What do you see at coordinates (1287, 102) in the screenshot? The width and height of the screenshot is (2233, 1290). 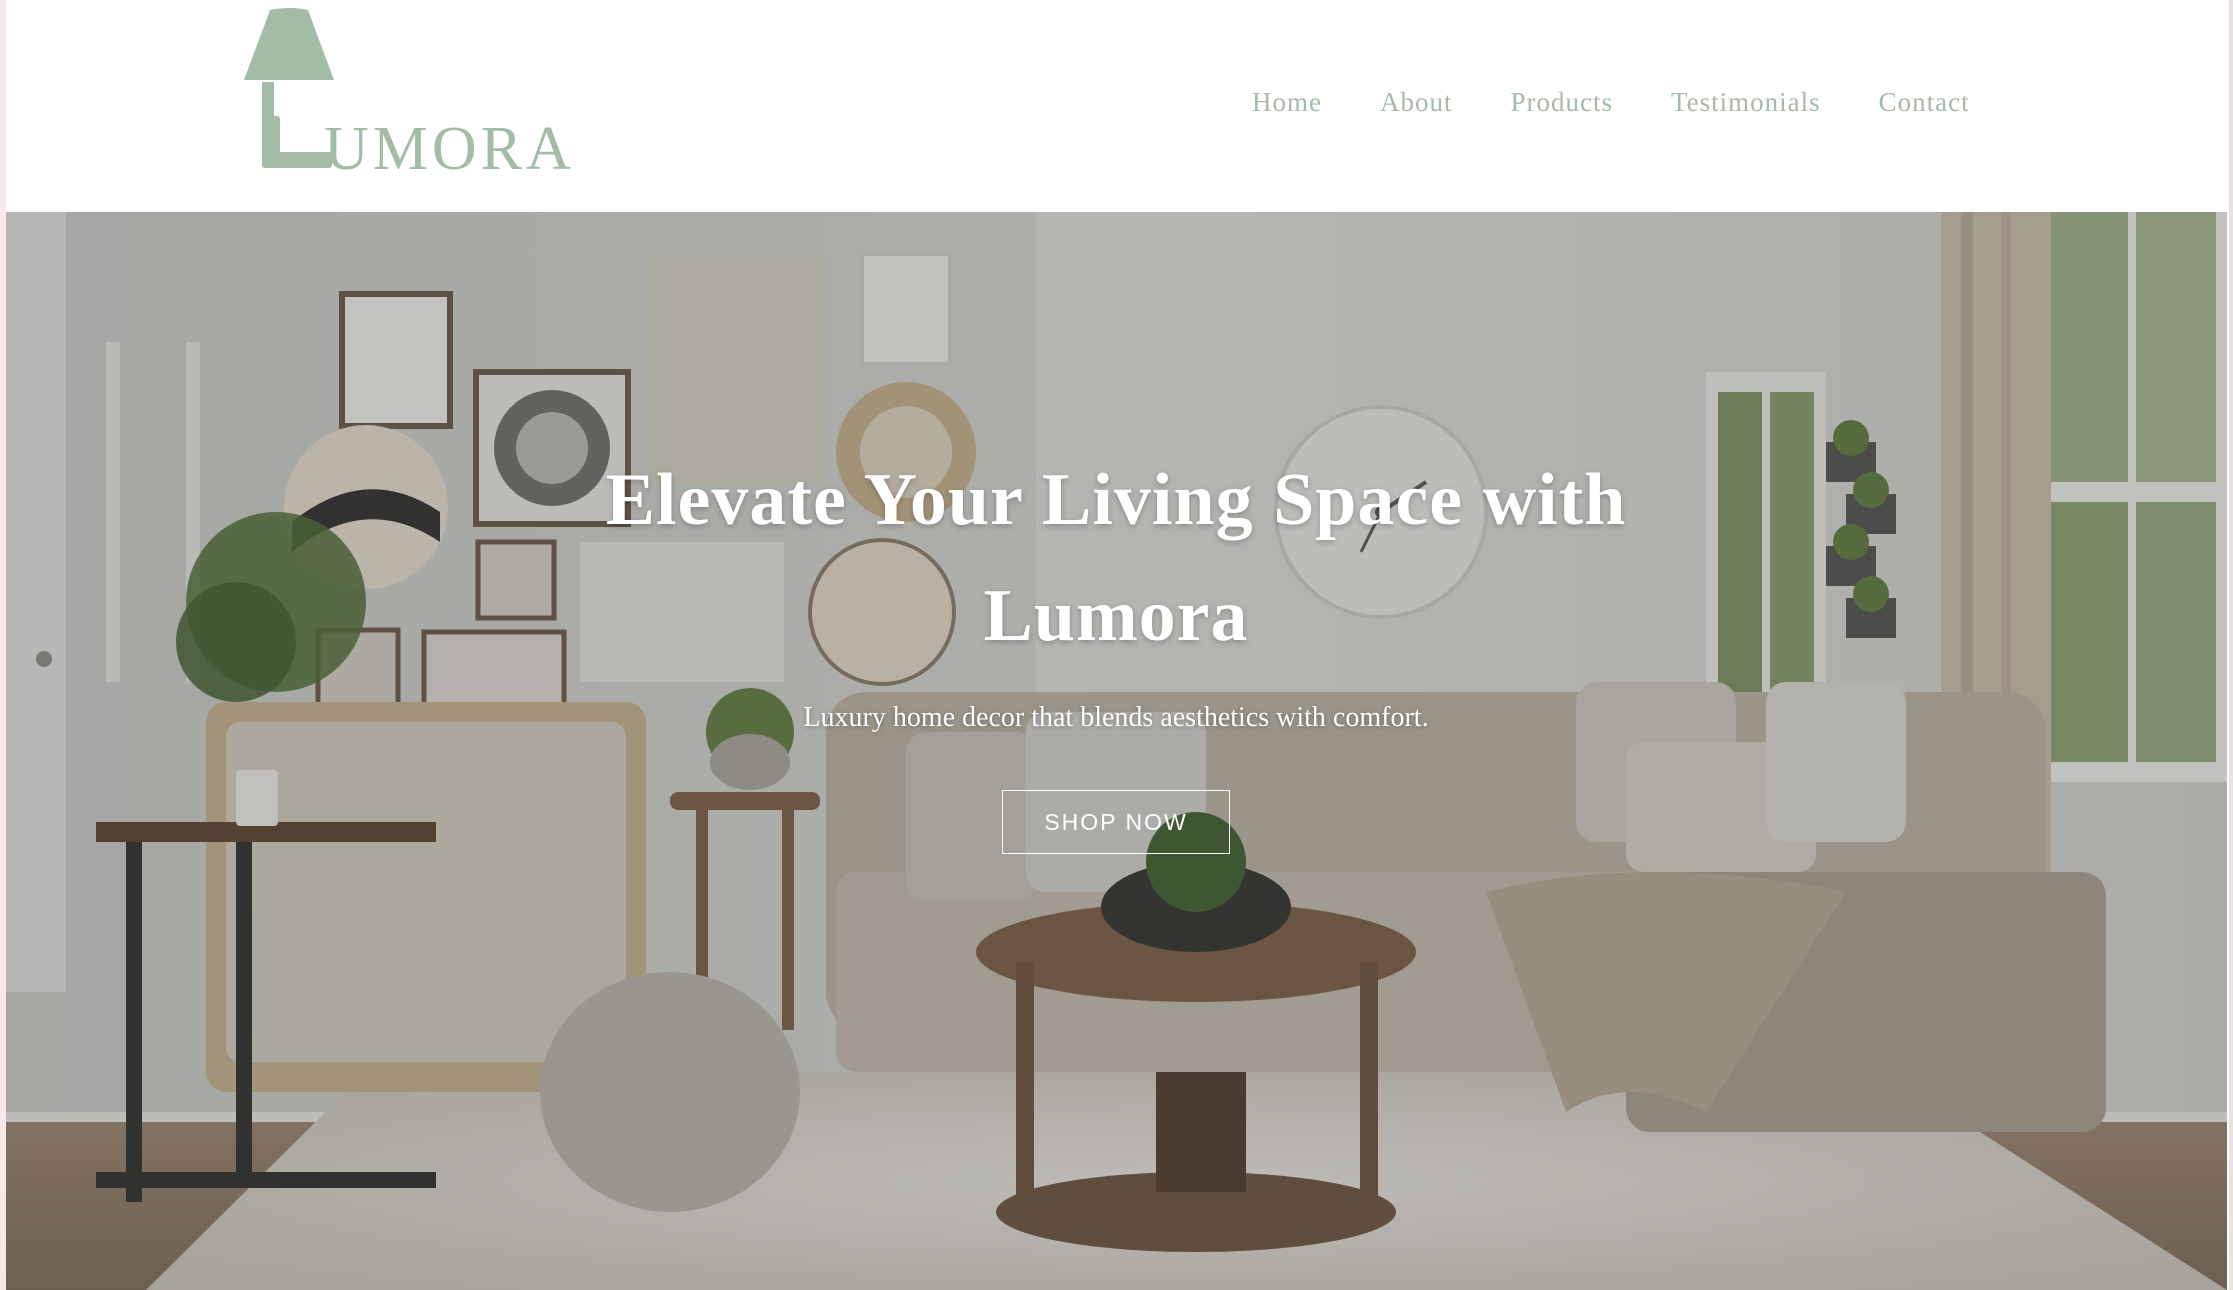 I see `nav-home: Home` at bounding box center [1287, 102].